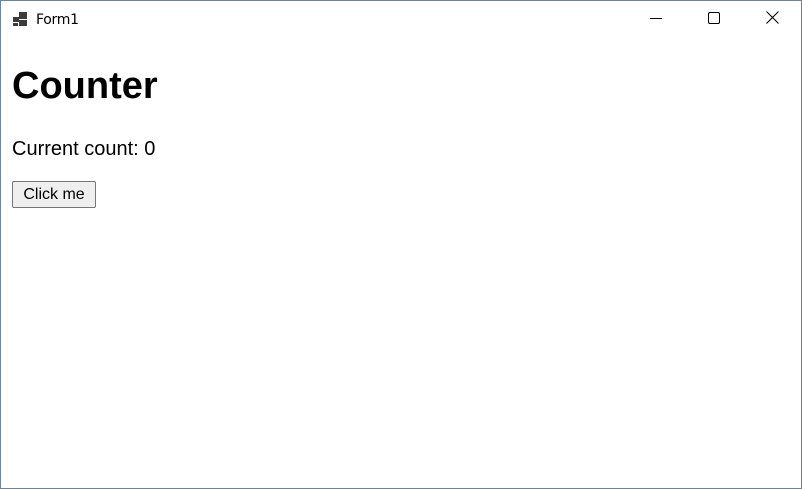 The image size is (802, 489). I want to click on minimize-button, so click(656, 19).